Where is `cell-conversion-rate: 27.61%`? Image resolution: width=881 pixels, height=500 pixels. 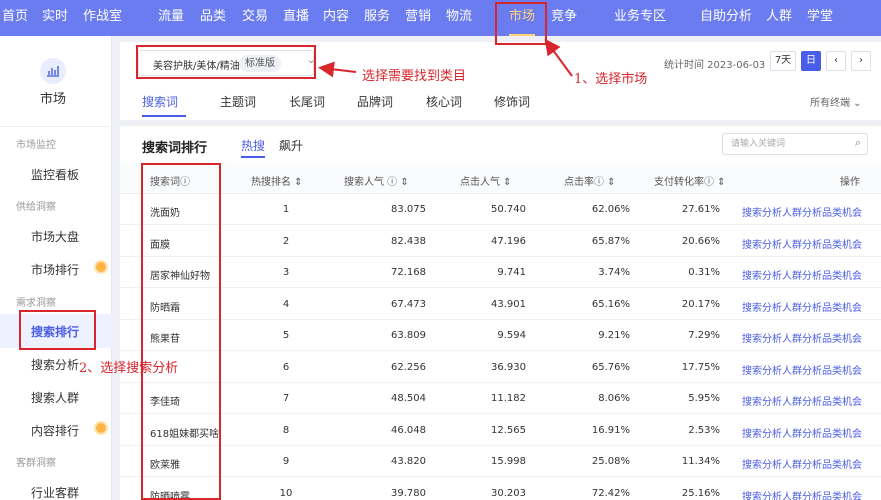 cell-conversion-rate: 27.61% is located at coordinates (700, 209).